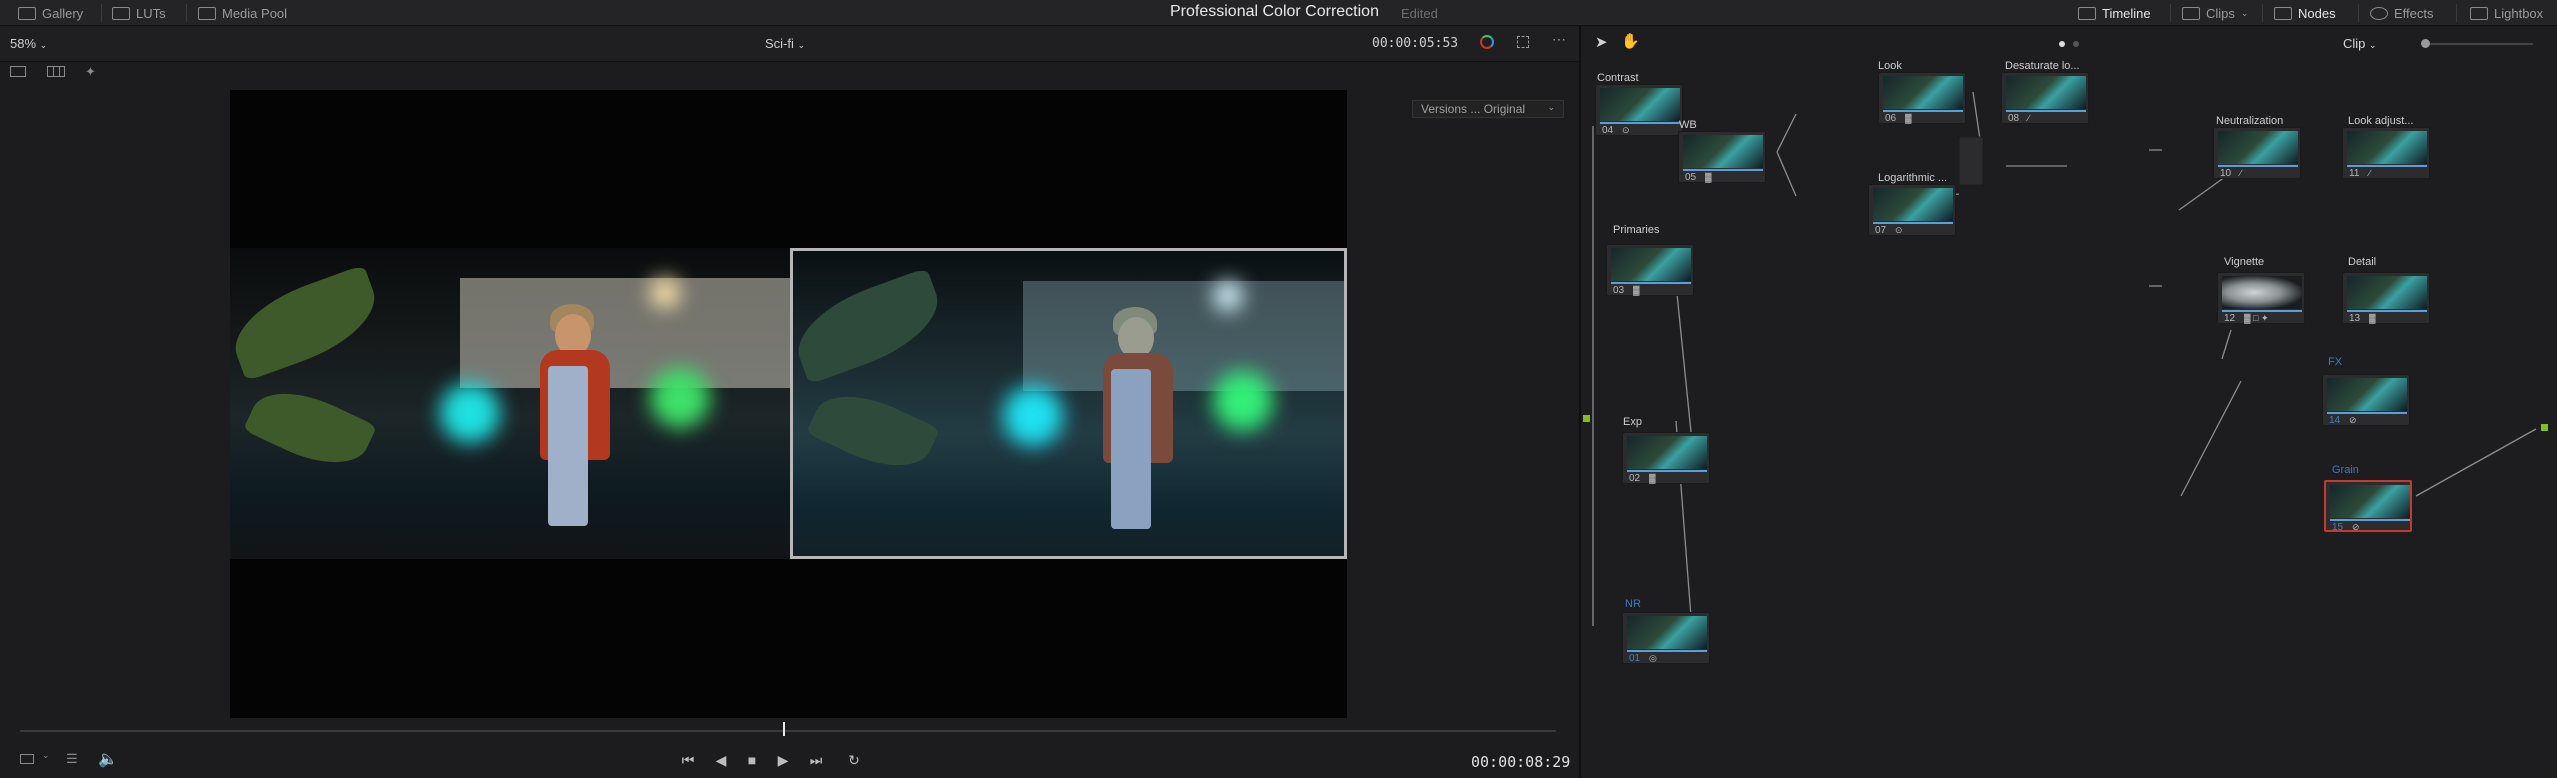 The width and height of the screenshot is (2557, 778). What do you see at coordinates (56, 71) in the screenshot?
I see `grid-view-icon` at bounding box center [56, 71].